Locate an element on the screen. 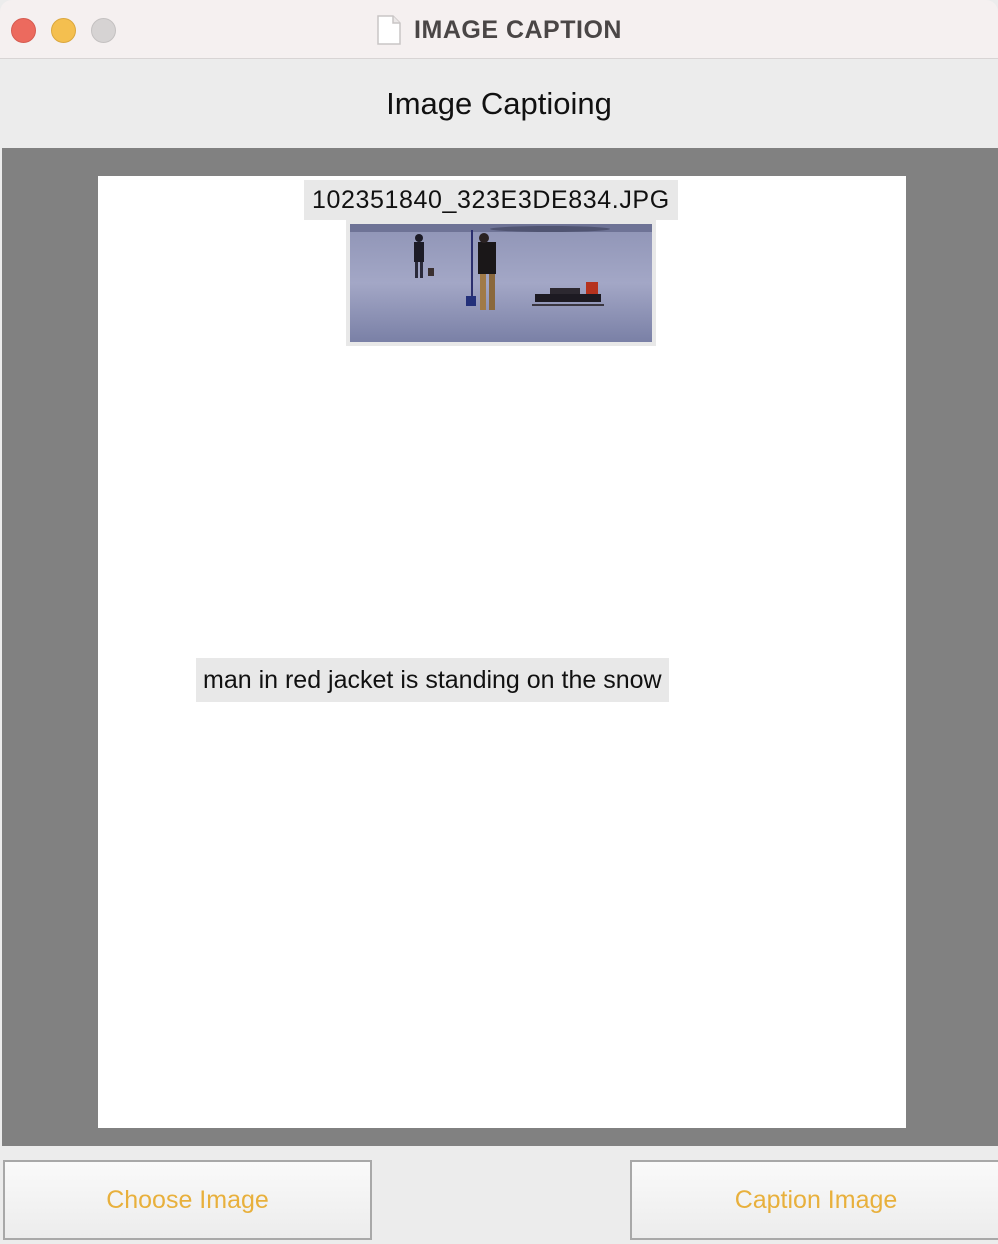 The image size is (998, 1244). choose-image-button: Choose Image is located at coordinates (187, 1200).